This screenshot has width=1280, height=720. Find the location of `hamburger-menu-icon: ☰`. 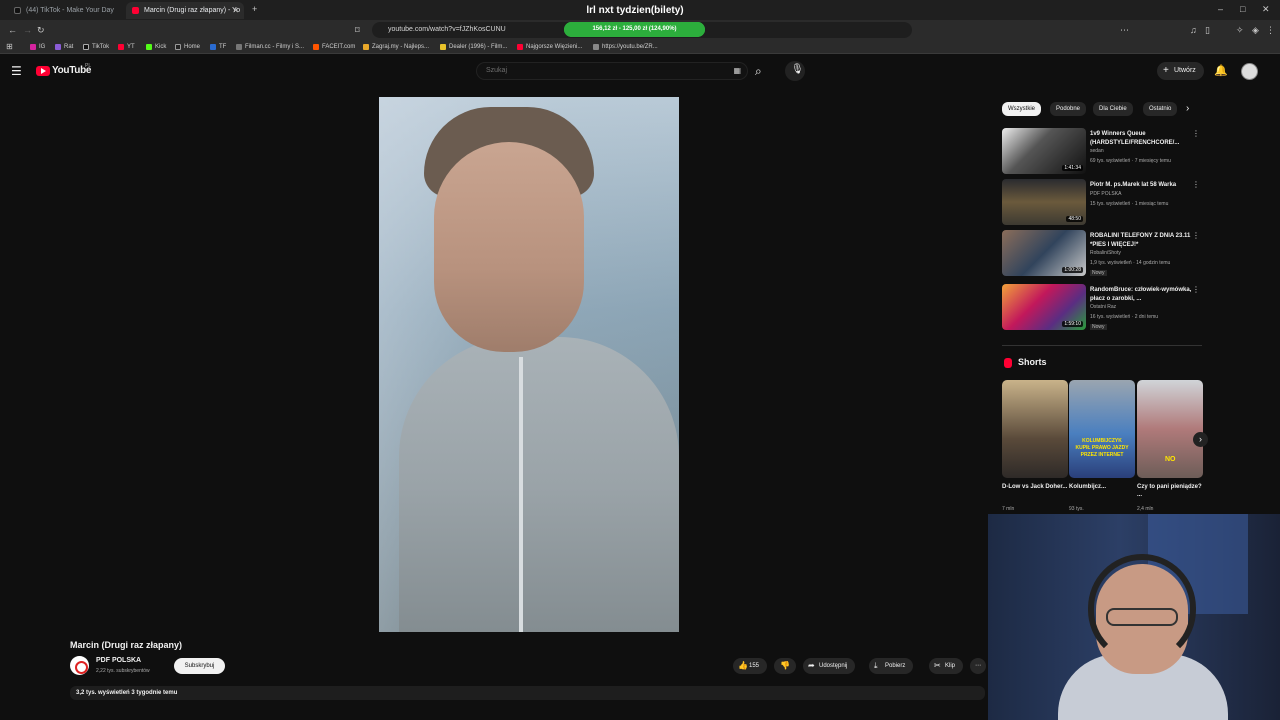

hamburger-menu-icon: ☰ is located at coordinates (16, 71).